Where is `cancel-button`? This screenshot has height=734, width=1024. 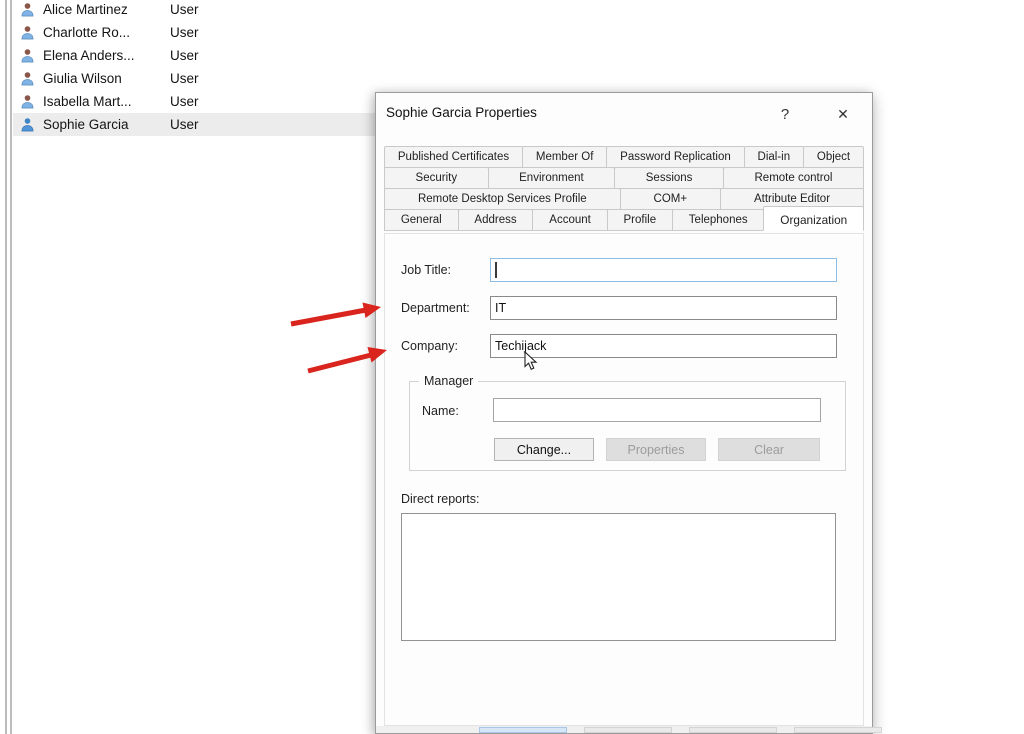
cancel-button is located at coordinates (628, 730).